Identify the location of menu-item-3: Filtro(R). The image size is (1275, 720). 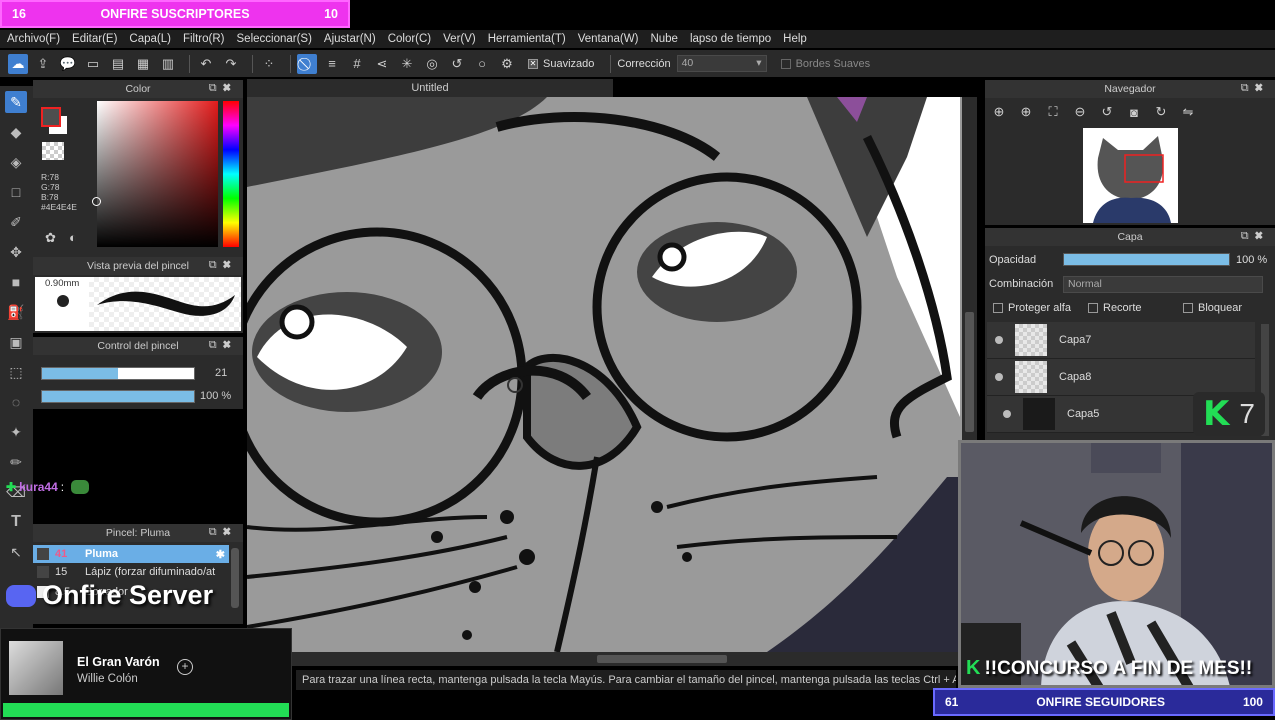
(204, 39).